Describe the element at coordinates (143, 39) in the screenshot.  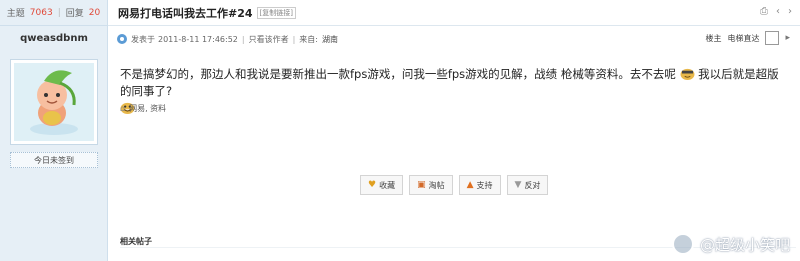
I see `posted-prefix: 发表于` at that location.